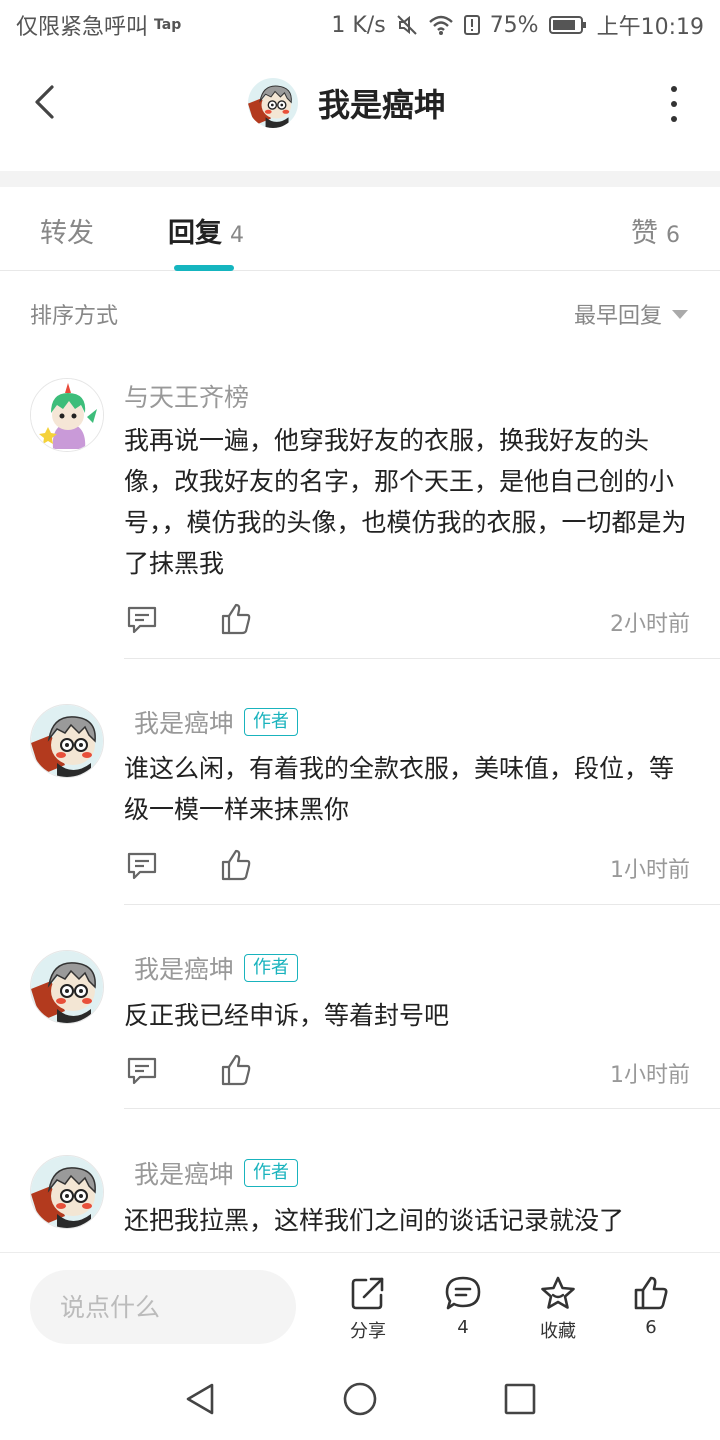 The image size is (720, 1440). Describe the element at coordinates (74, 316) in the screenshot. I see `sort-label: 排序方式` at that location.